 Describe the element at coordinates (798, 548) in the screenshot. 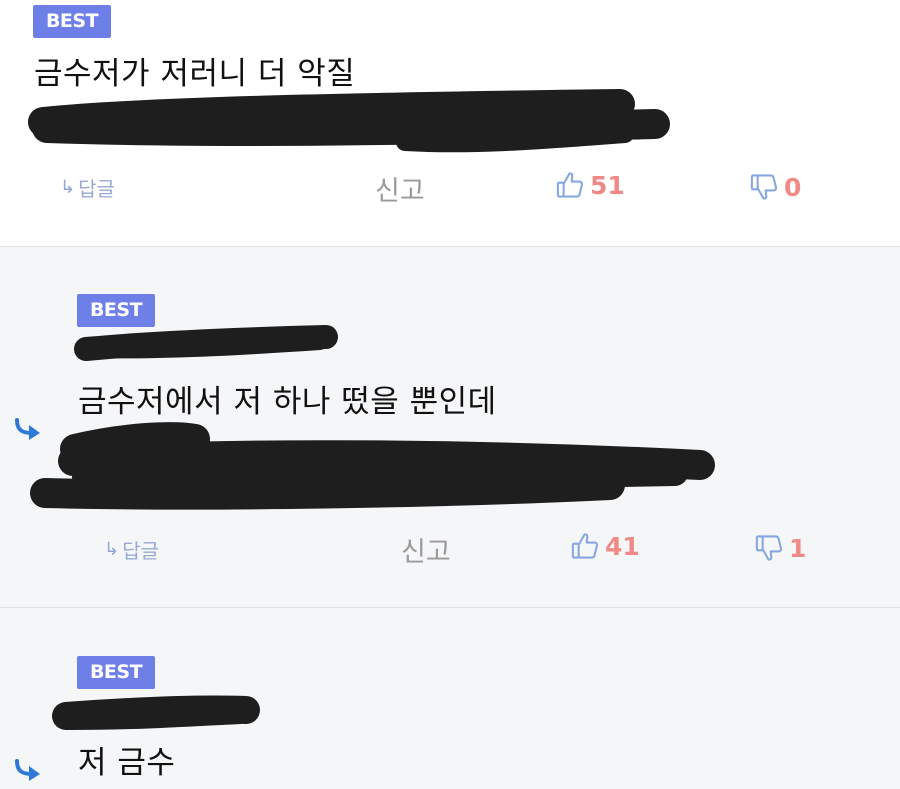

I see `dislike-count: 1` at that location.